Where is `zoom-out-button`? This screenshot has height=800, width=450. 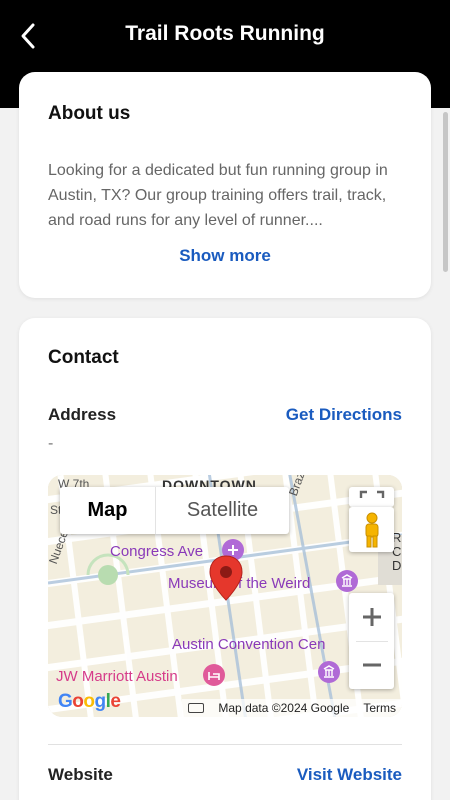
zoom-out-button is located at coordinates (371, 665).